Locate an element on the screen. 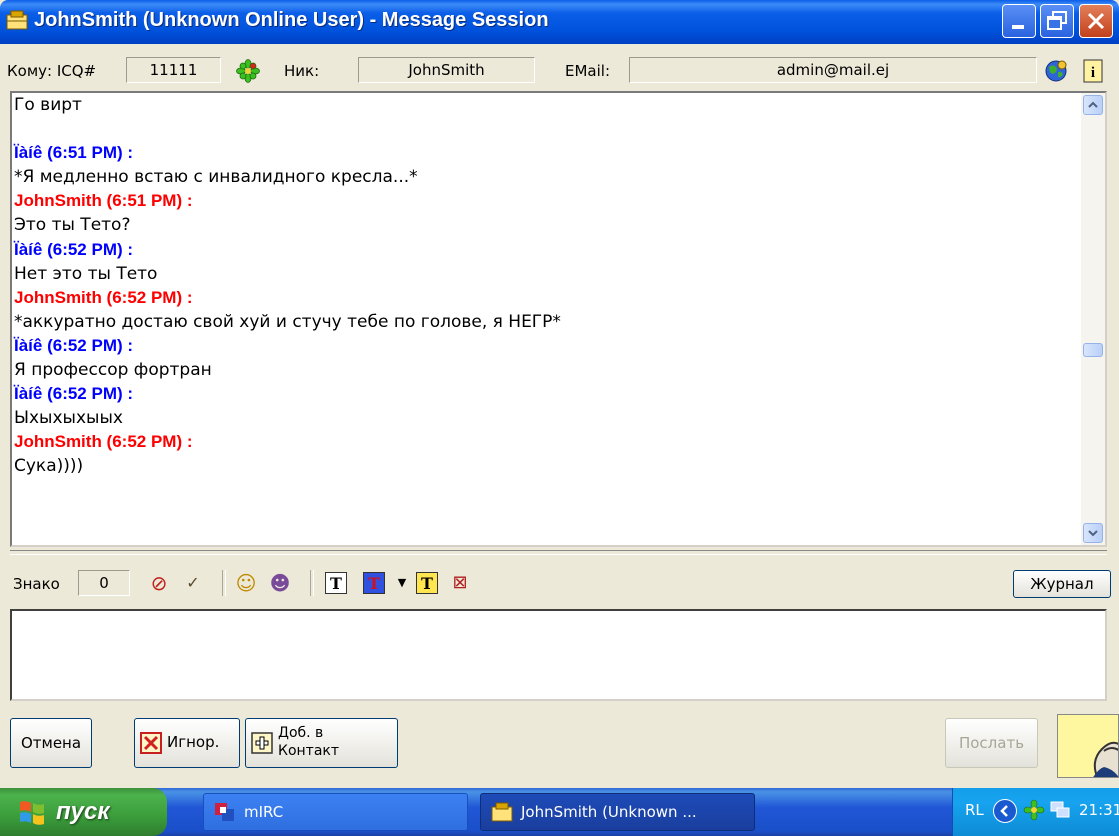  email-field: admin@mail.ej is located at coordinates (833, 70).